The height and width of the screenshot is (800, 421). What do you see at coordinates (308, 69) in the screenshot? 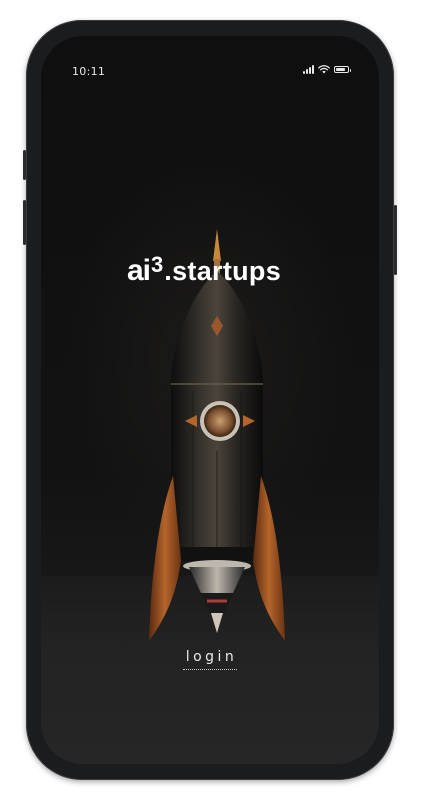
I see `cellular-signal-icon` at bounding box center [308, 69].